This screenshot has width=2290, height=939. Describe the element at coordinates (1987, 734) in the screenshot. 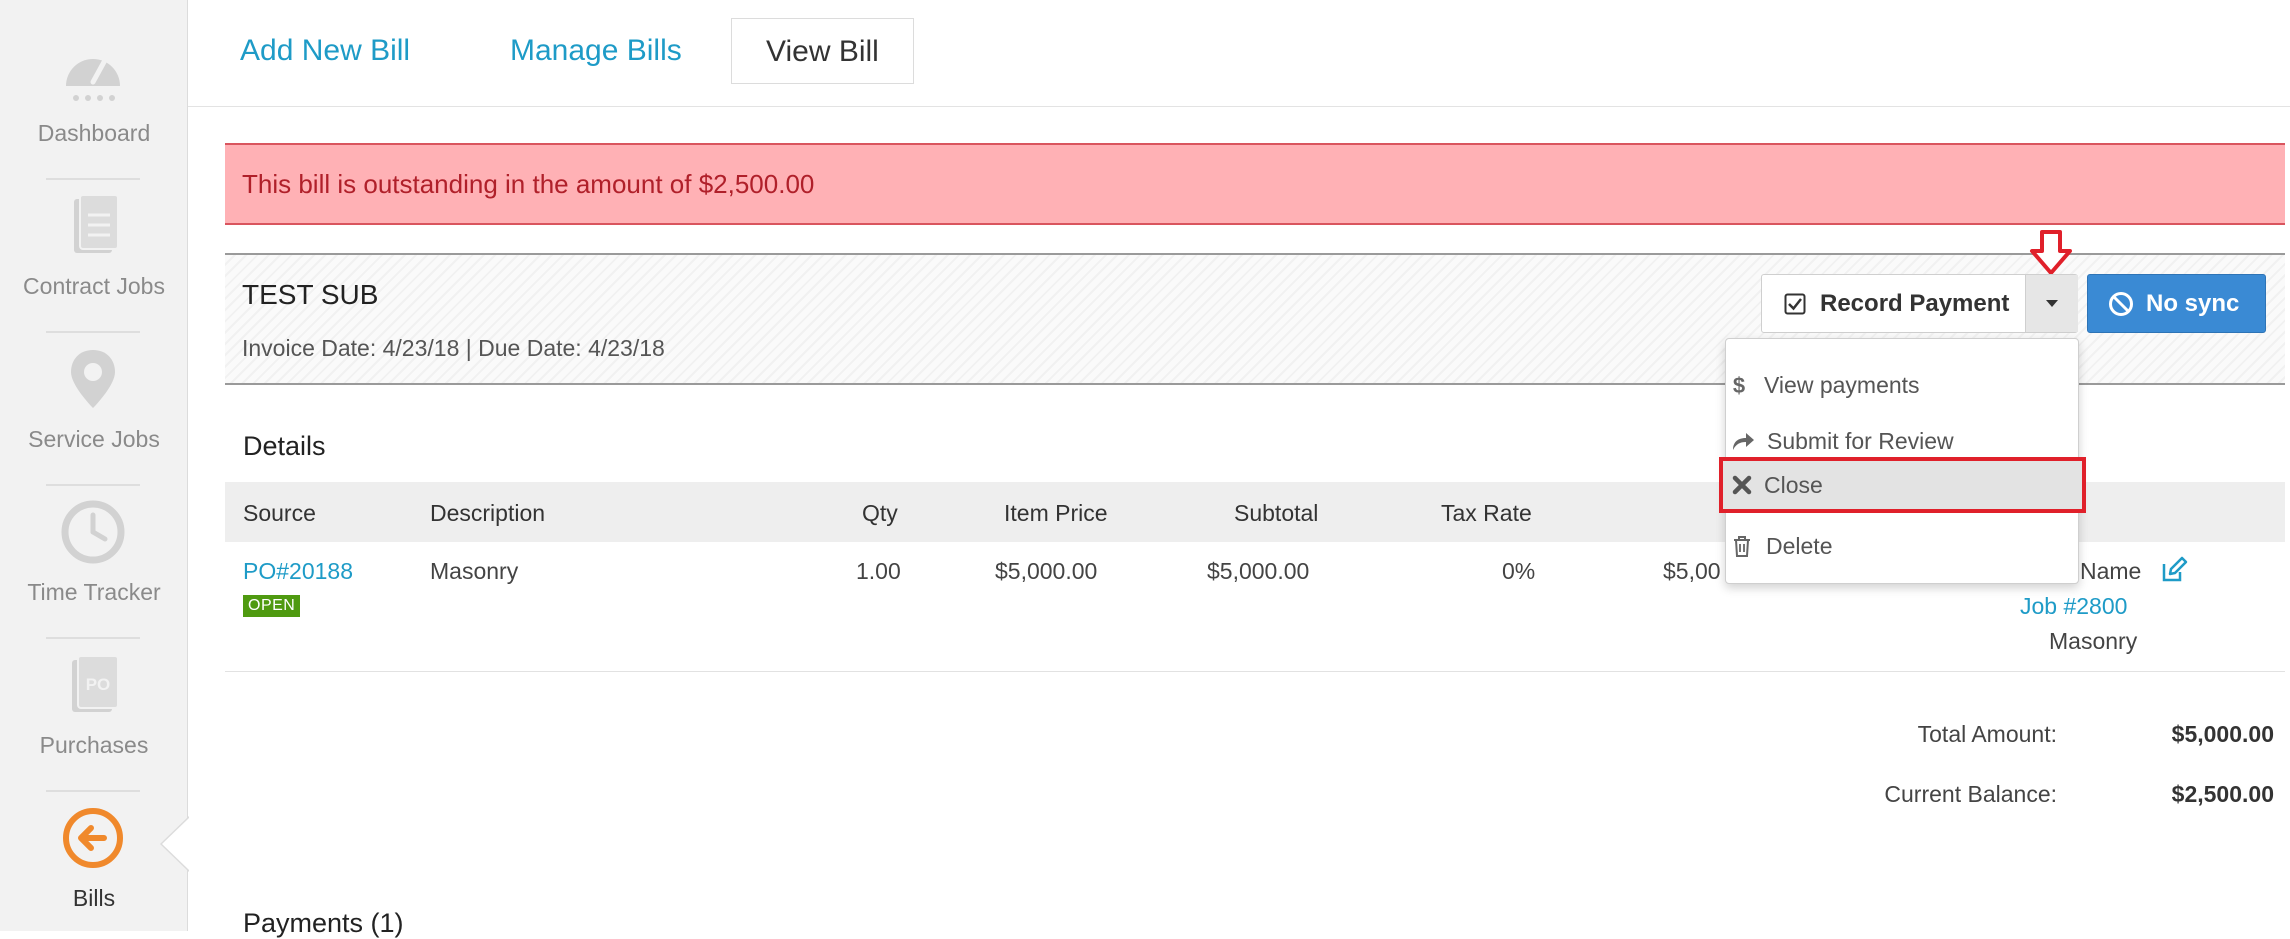

I see `total-amount-label: Total Amount:` at that location.